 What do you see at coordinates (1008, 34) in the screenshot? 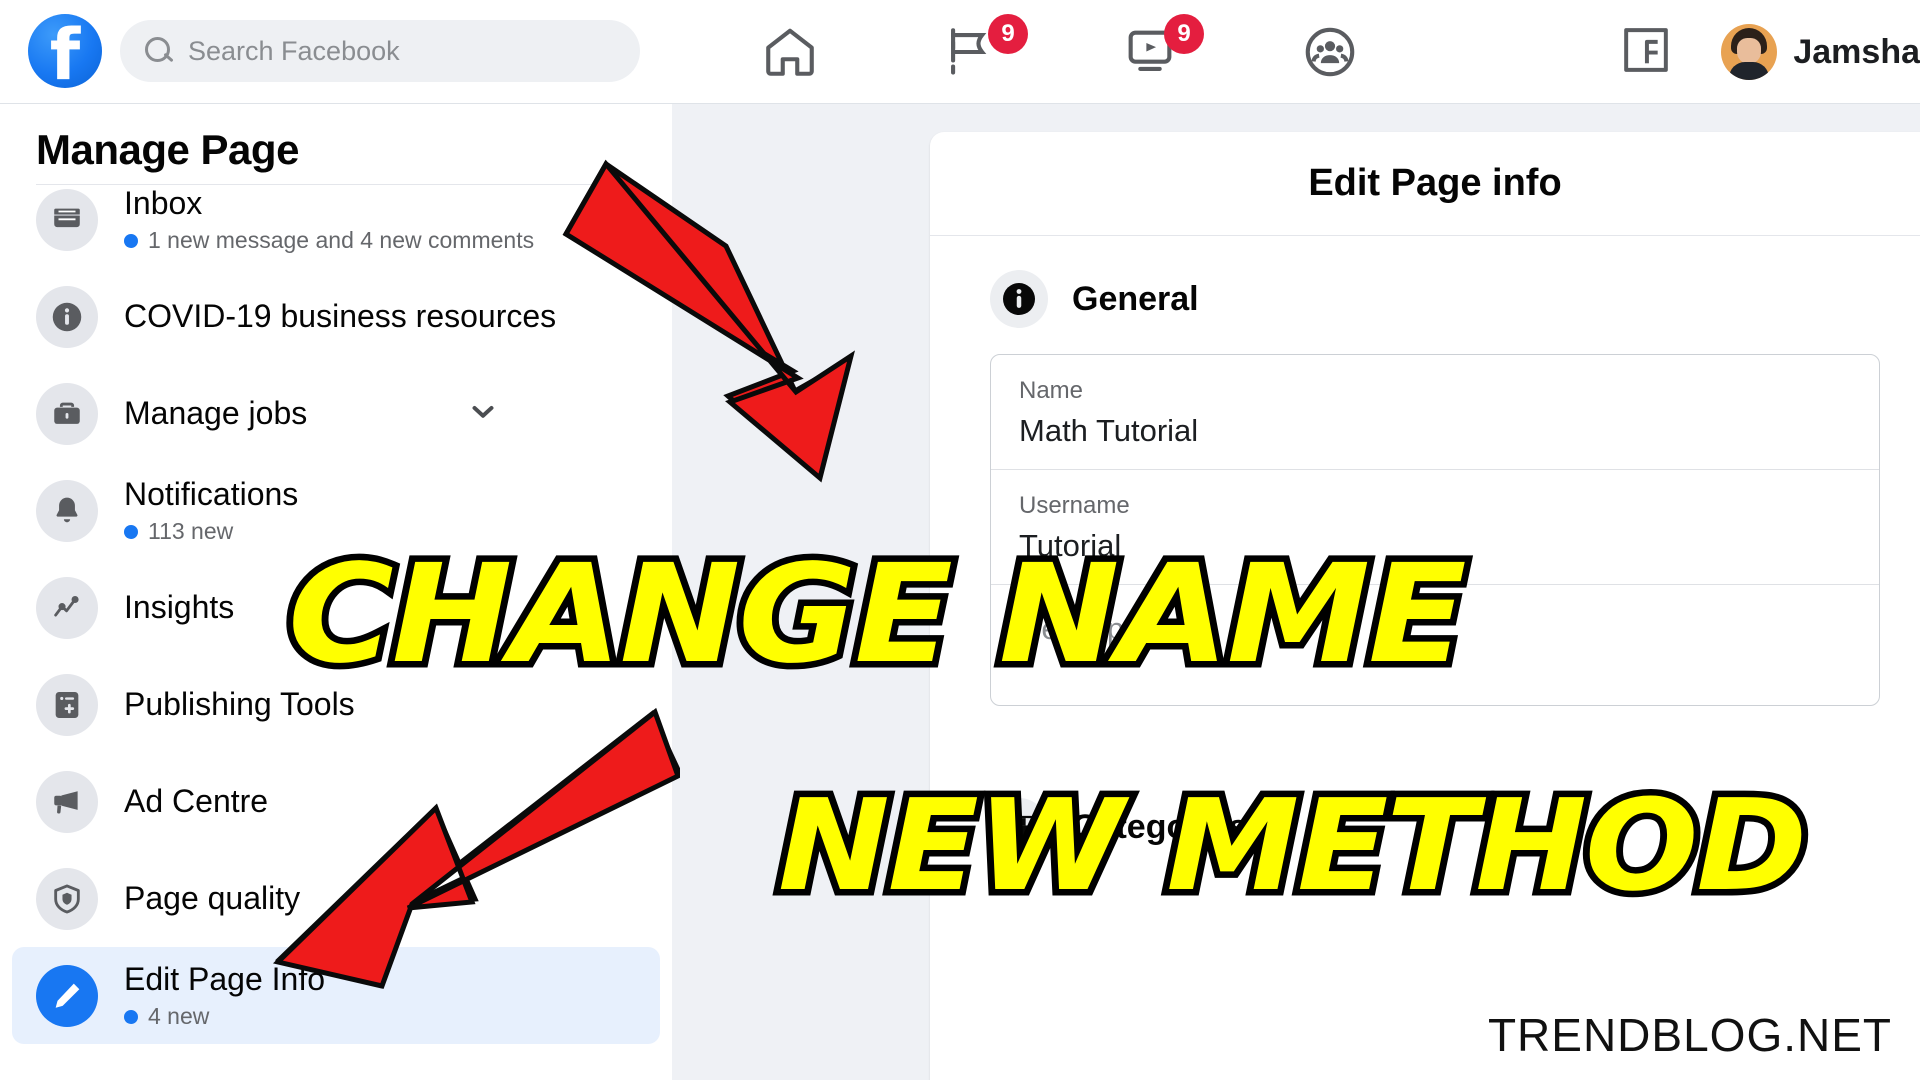
I see `pages-badge: 9` at bounding box center [1008, 34].